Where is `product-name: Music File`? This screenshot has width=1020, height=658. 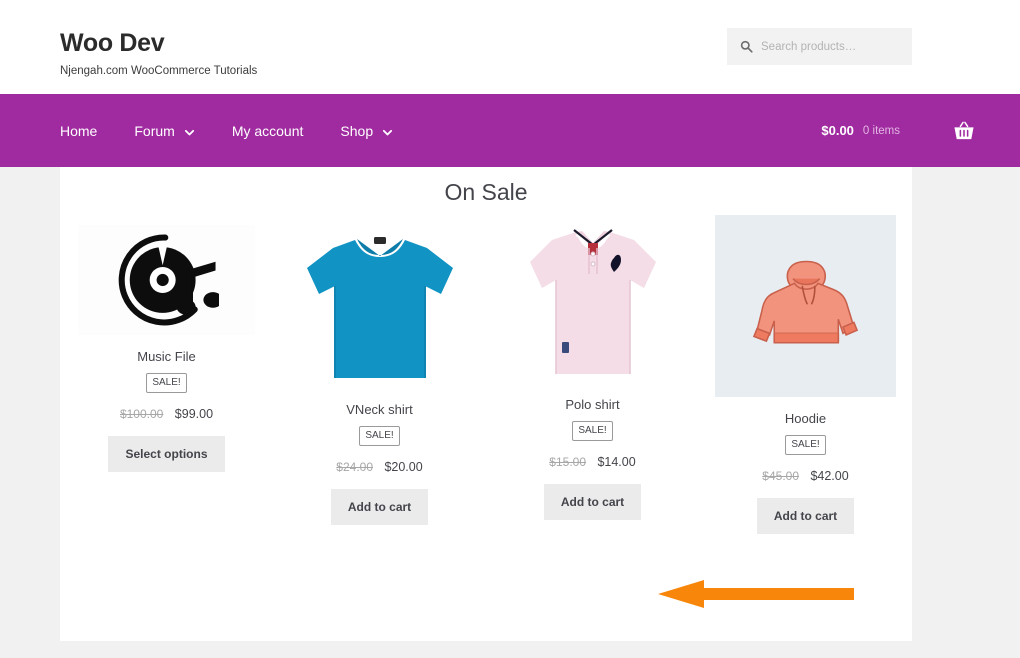
product-name: Music File is located at coordinates (166, 356).